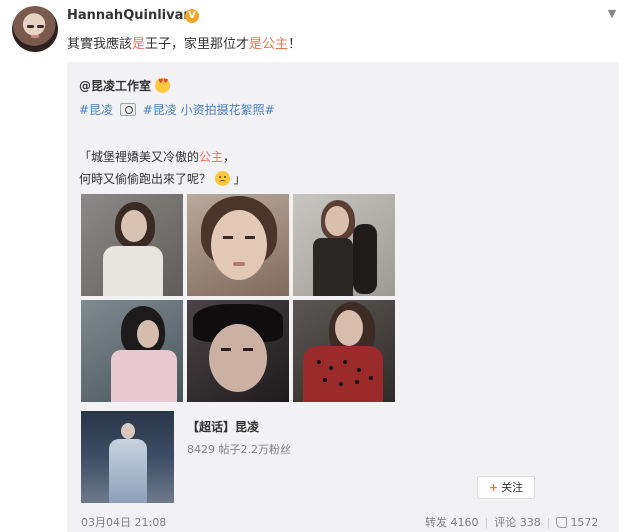 The width and height of the screenshot is (630, 532). I want to click on caption-highlight: 公主, so click(211, 157).